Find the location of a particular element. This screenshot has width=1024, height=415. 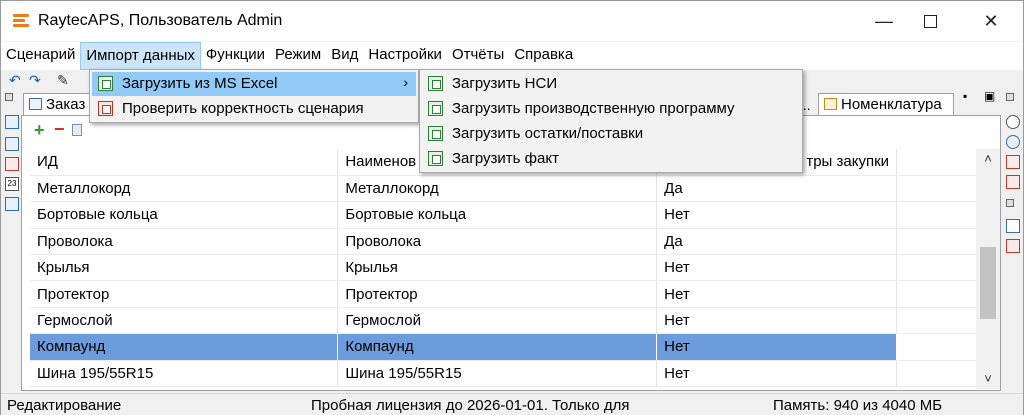

calendar-23-icon: 23 is located at coordinates (12, 184).